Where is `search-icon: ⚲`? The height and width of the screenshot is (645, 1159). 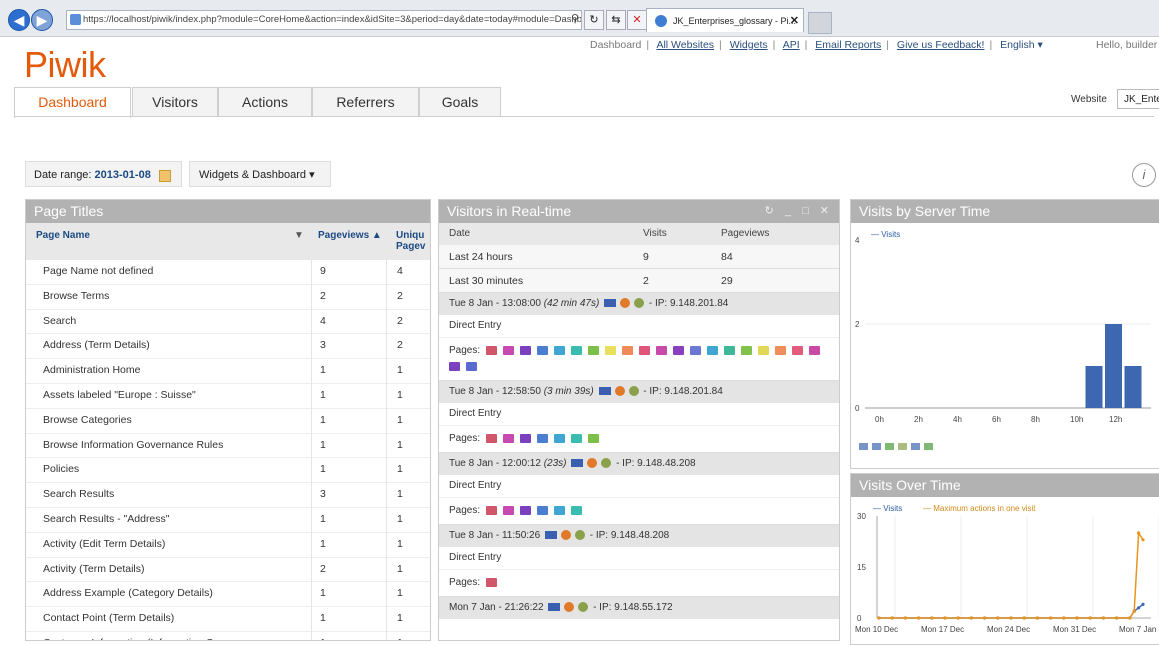
search-icon: ⚲ is located at coordinates (575, 19).